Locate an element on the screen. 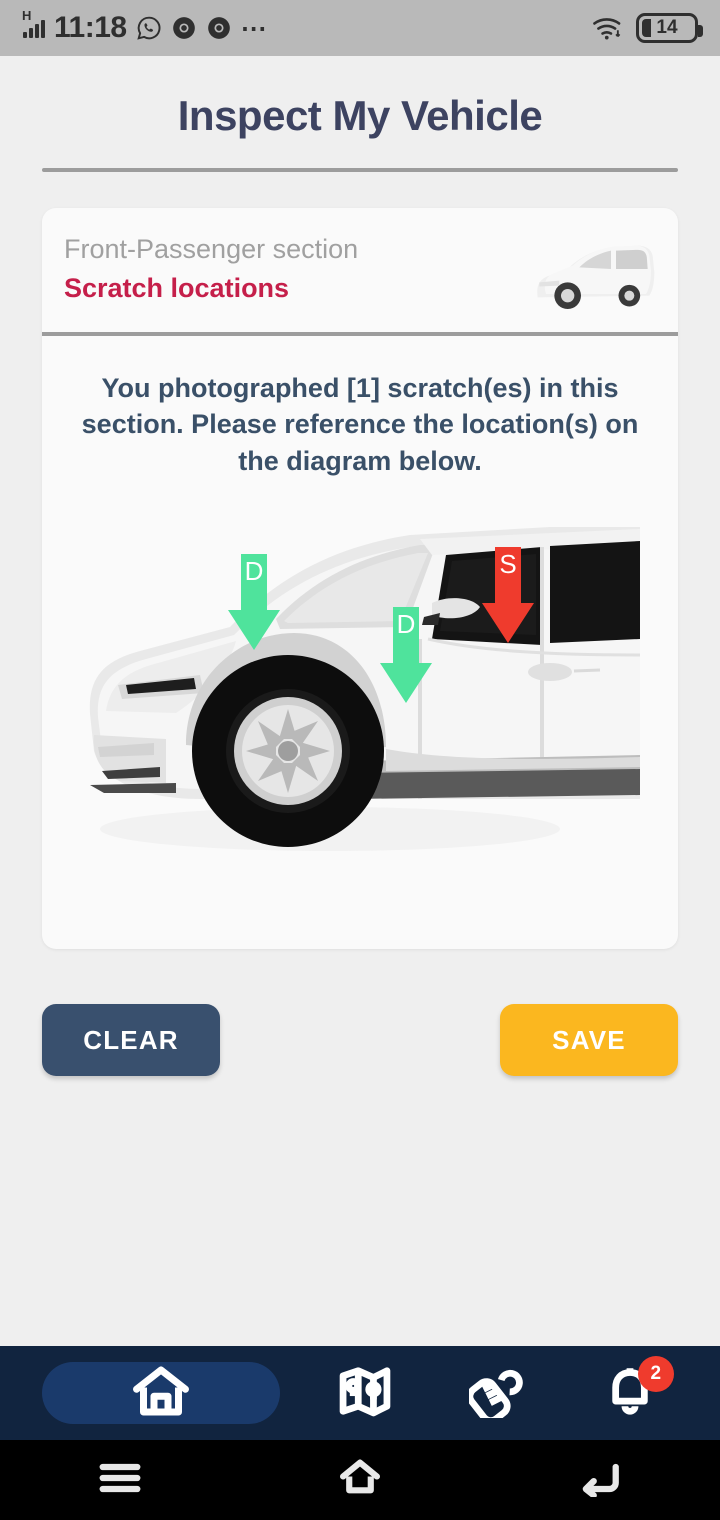 The width and height of the screenshot is (720, 1520). marker-dent-hood: D is located at coordinates (254, 602).